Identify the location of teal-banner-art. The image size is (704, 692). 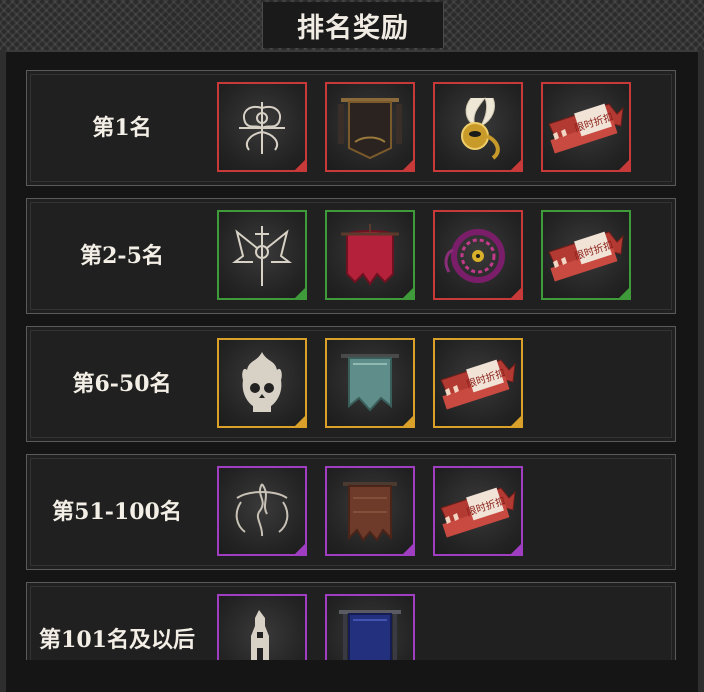
(370, 383).